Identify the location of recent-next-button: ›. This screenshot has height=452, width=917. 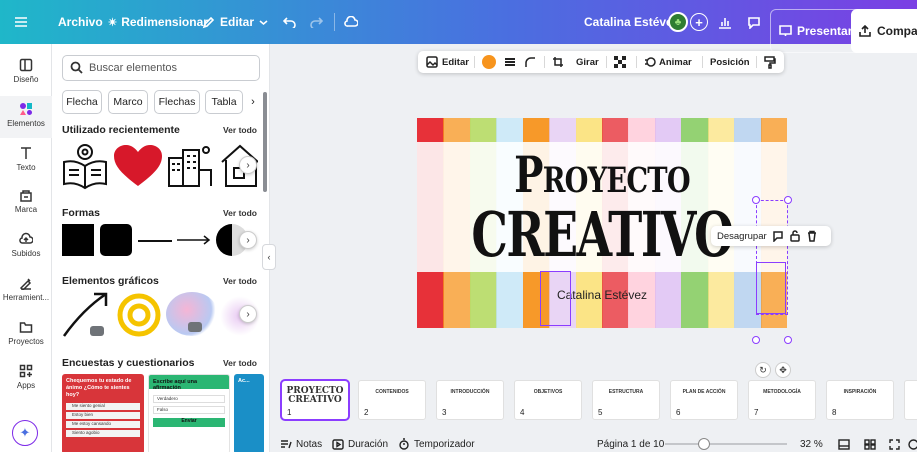
(248, 165).